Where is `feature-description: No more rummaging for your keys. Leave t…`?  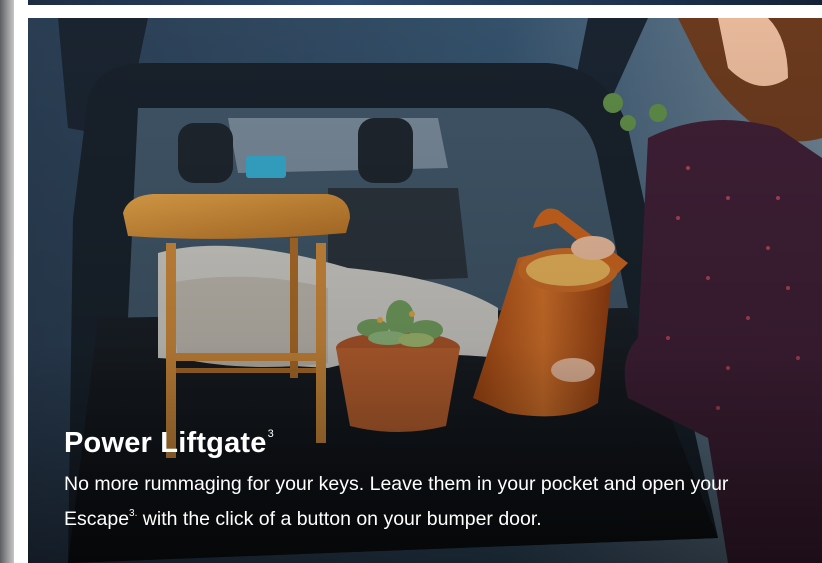
feature-description: No more rummaging for your keys. Leave t… is located at coordinates (424, 501).